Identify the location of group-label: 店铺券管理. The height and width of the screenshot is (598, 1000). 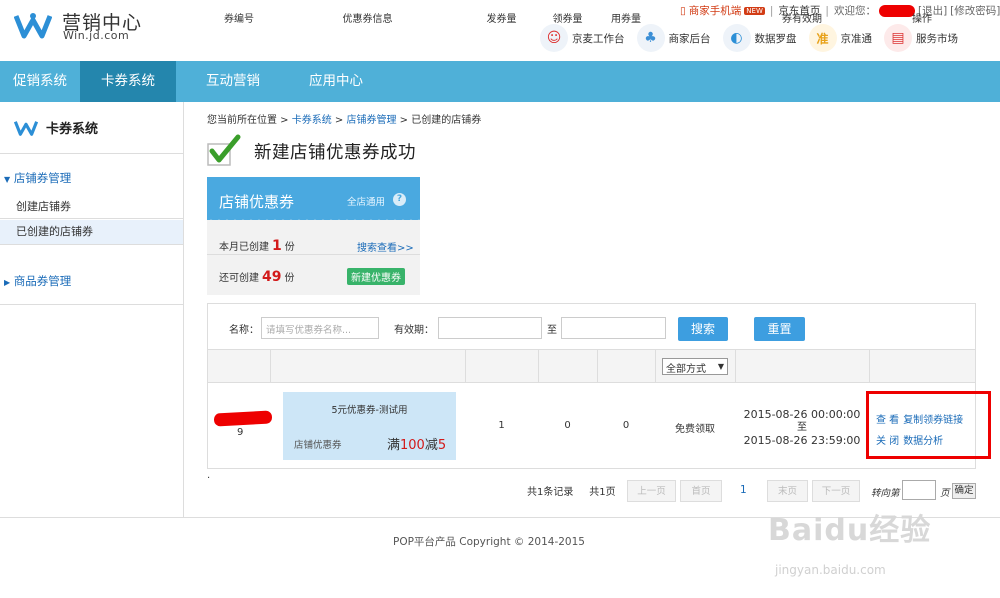
(42, 178).